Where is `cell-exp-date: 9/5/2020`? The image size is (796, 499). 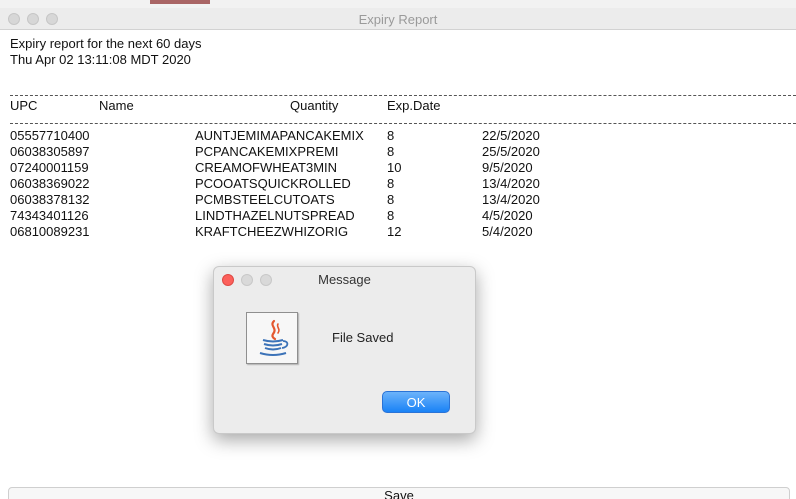
cell-exp-date: 9/5/2020 is located at coordinates (507, 167).